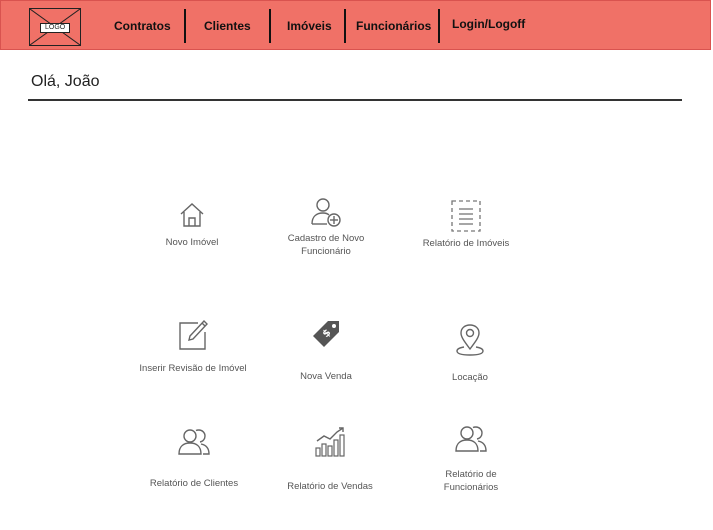 Image resolution: width=713 pixels, height=530 pixels. What do you see at coordinates (192, 242) in the screenshot?
I see `tile-label: Novo Imóvel` at bounding box center [192, 242].